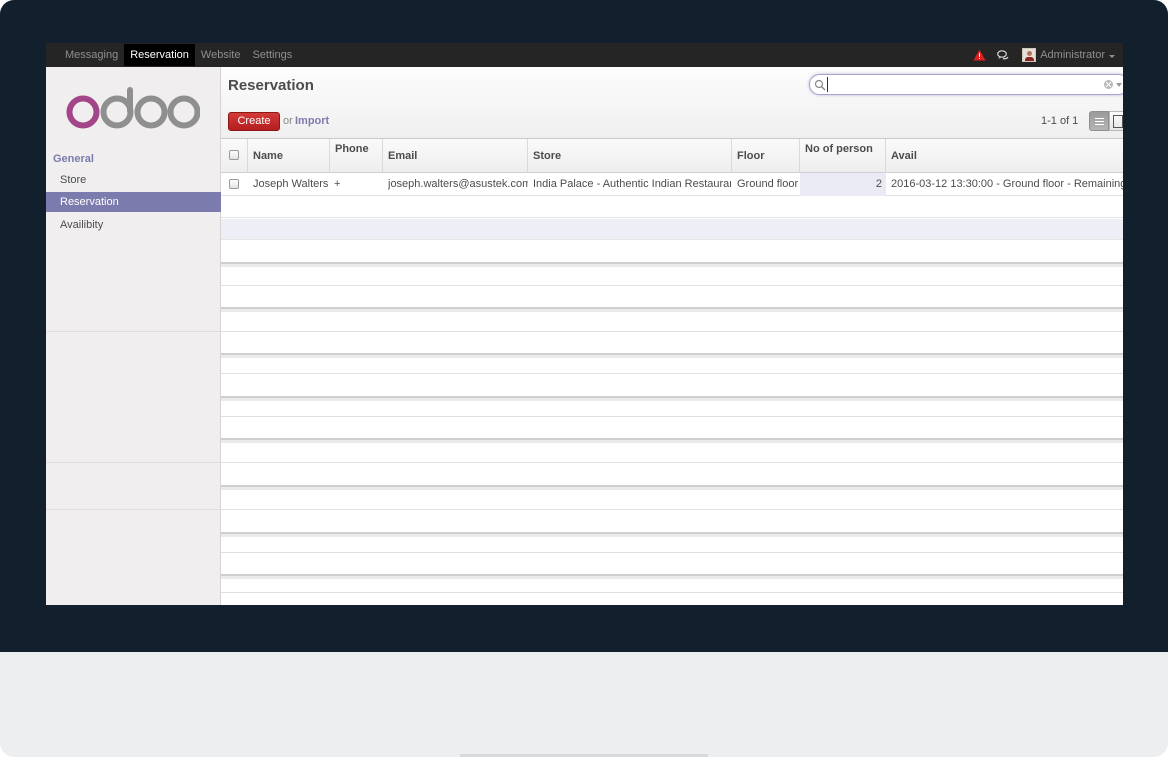 This screenshot has height=757, width=1168. What do you see at coordinates (288, 121) in the screenshot?
I see `or-label: or` at bounding box center [288, 121].